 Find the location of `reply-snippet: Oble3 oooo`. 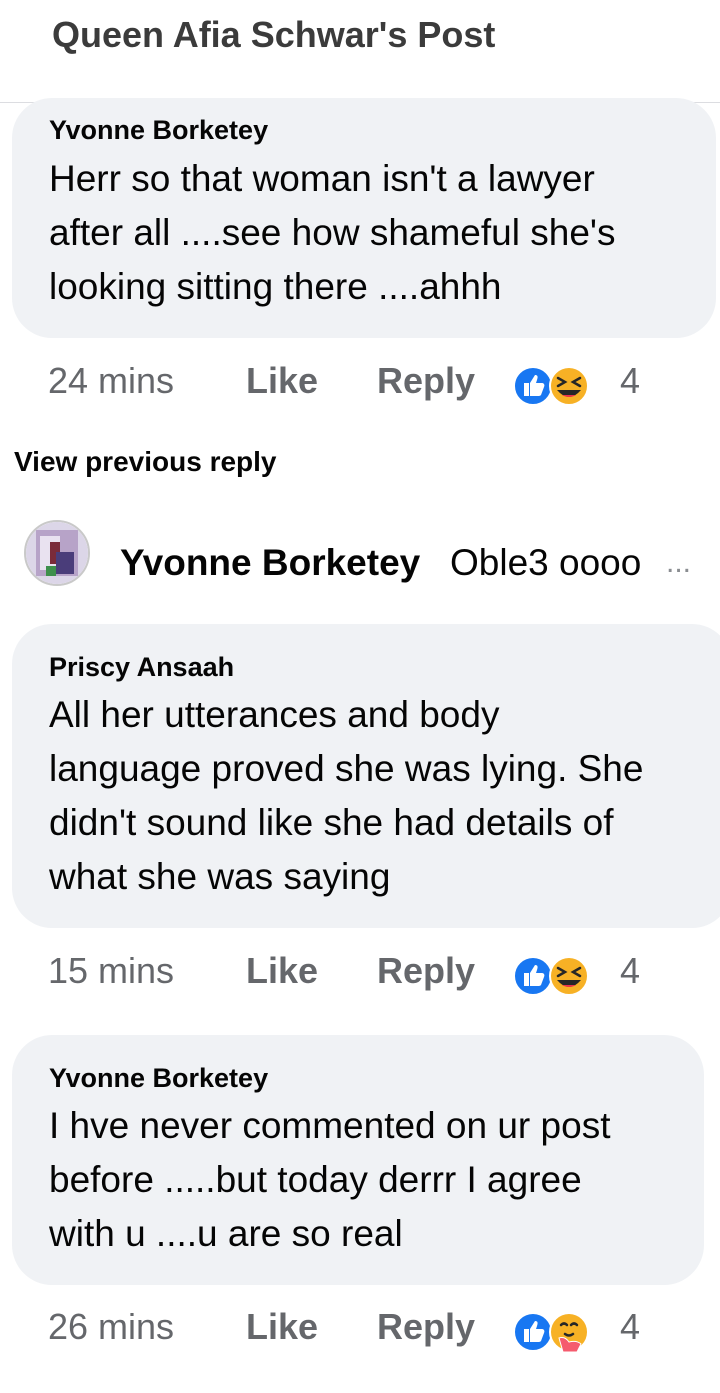

reply-snippet: Oble3 oooo is located at coordinates (546, 562).